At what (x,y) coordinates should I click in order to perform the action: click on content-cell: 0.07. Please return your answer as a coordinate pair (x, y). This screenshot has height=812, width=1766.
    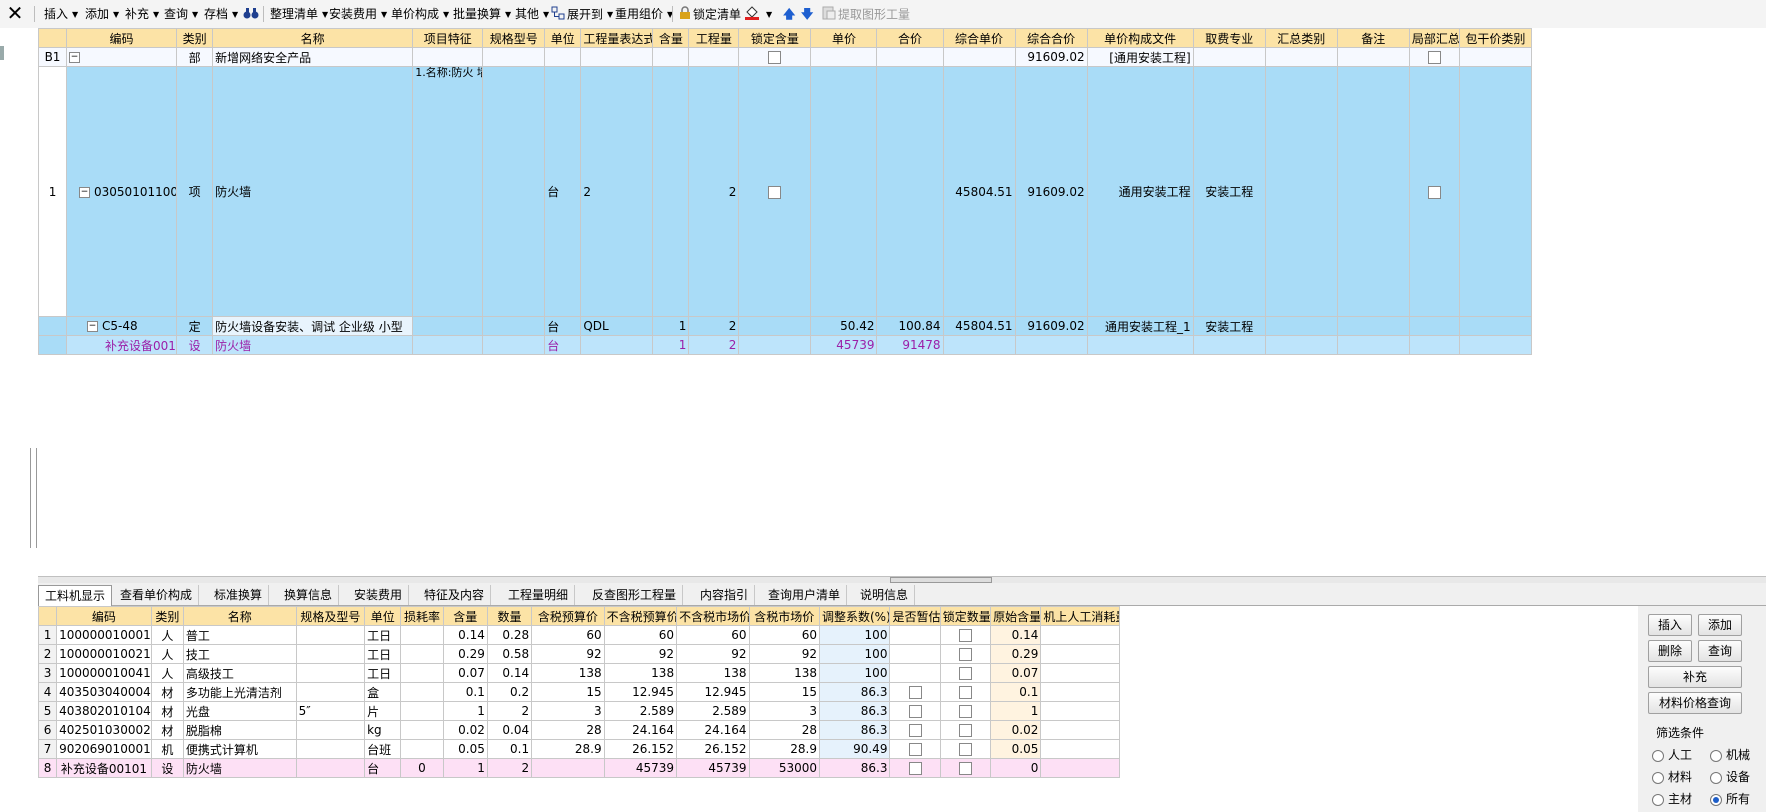
    Looking at the image, I should click on (465, 673).